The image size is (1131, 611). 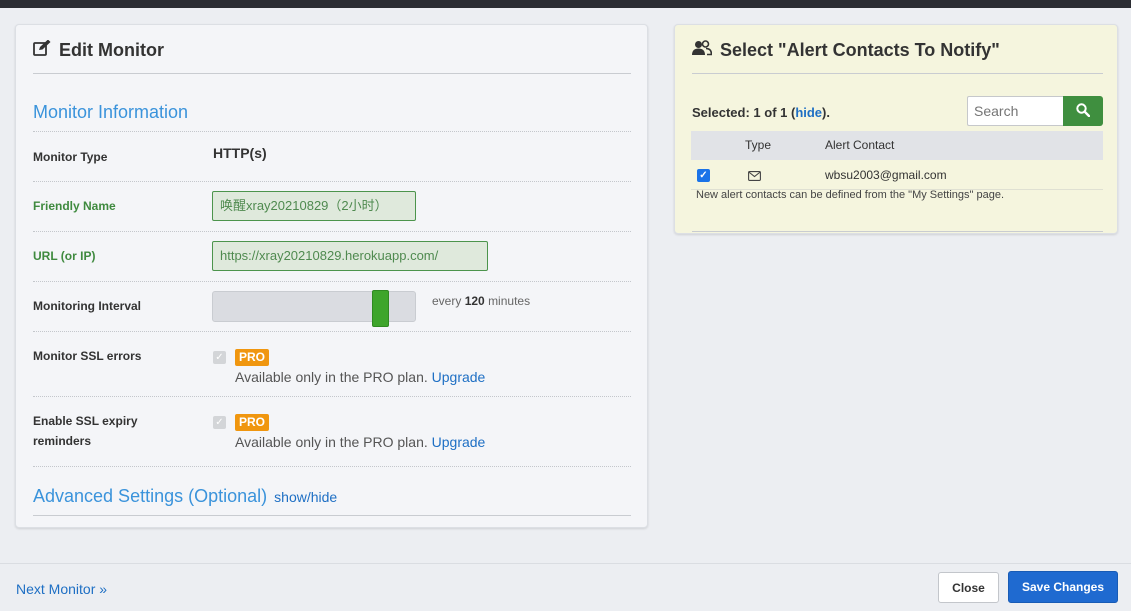 I want to click on ssl-expiry-checkbox: ✓, so click(x=219, y=422).